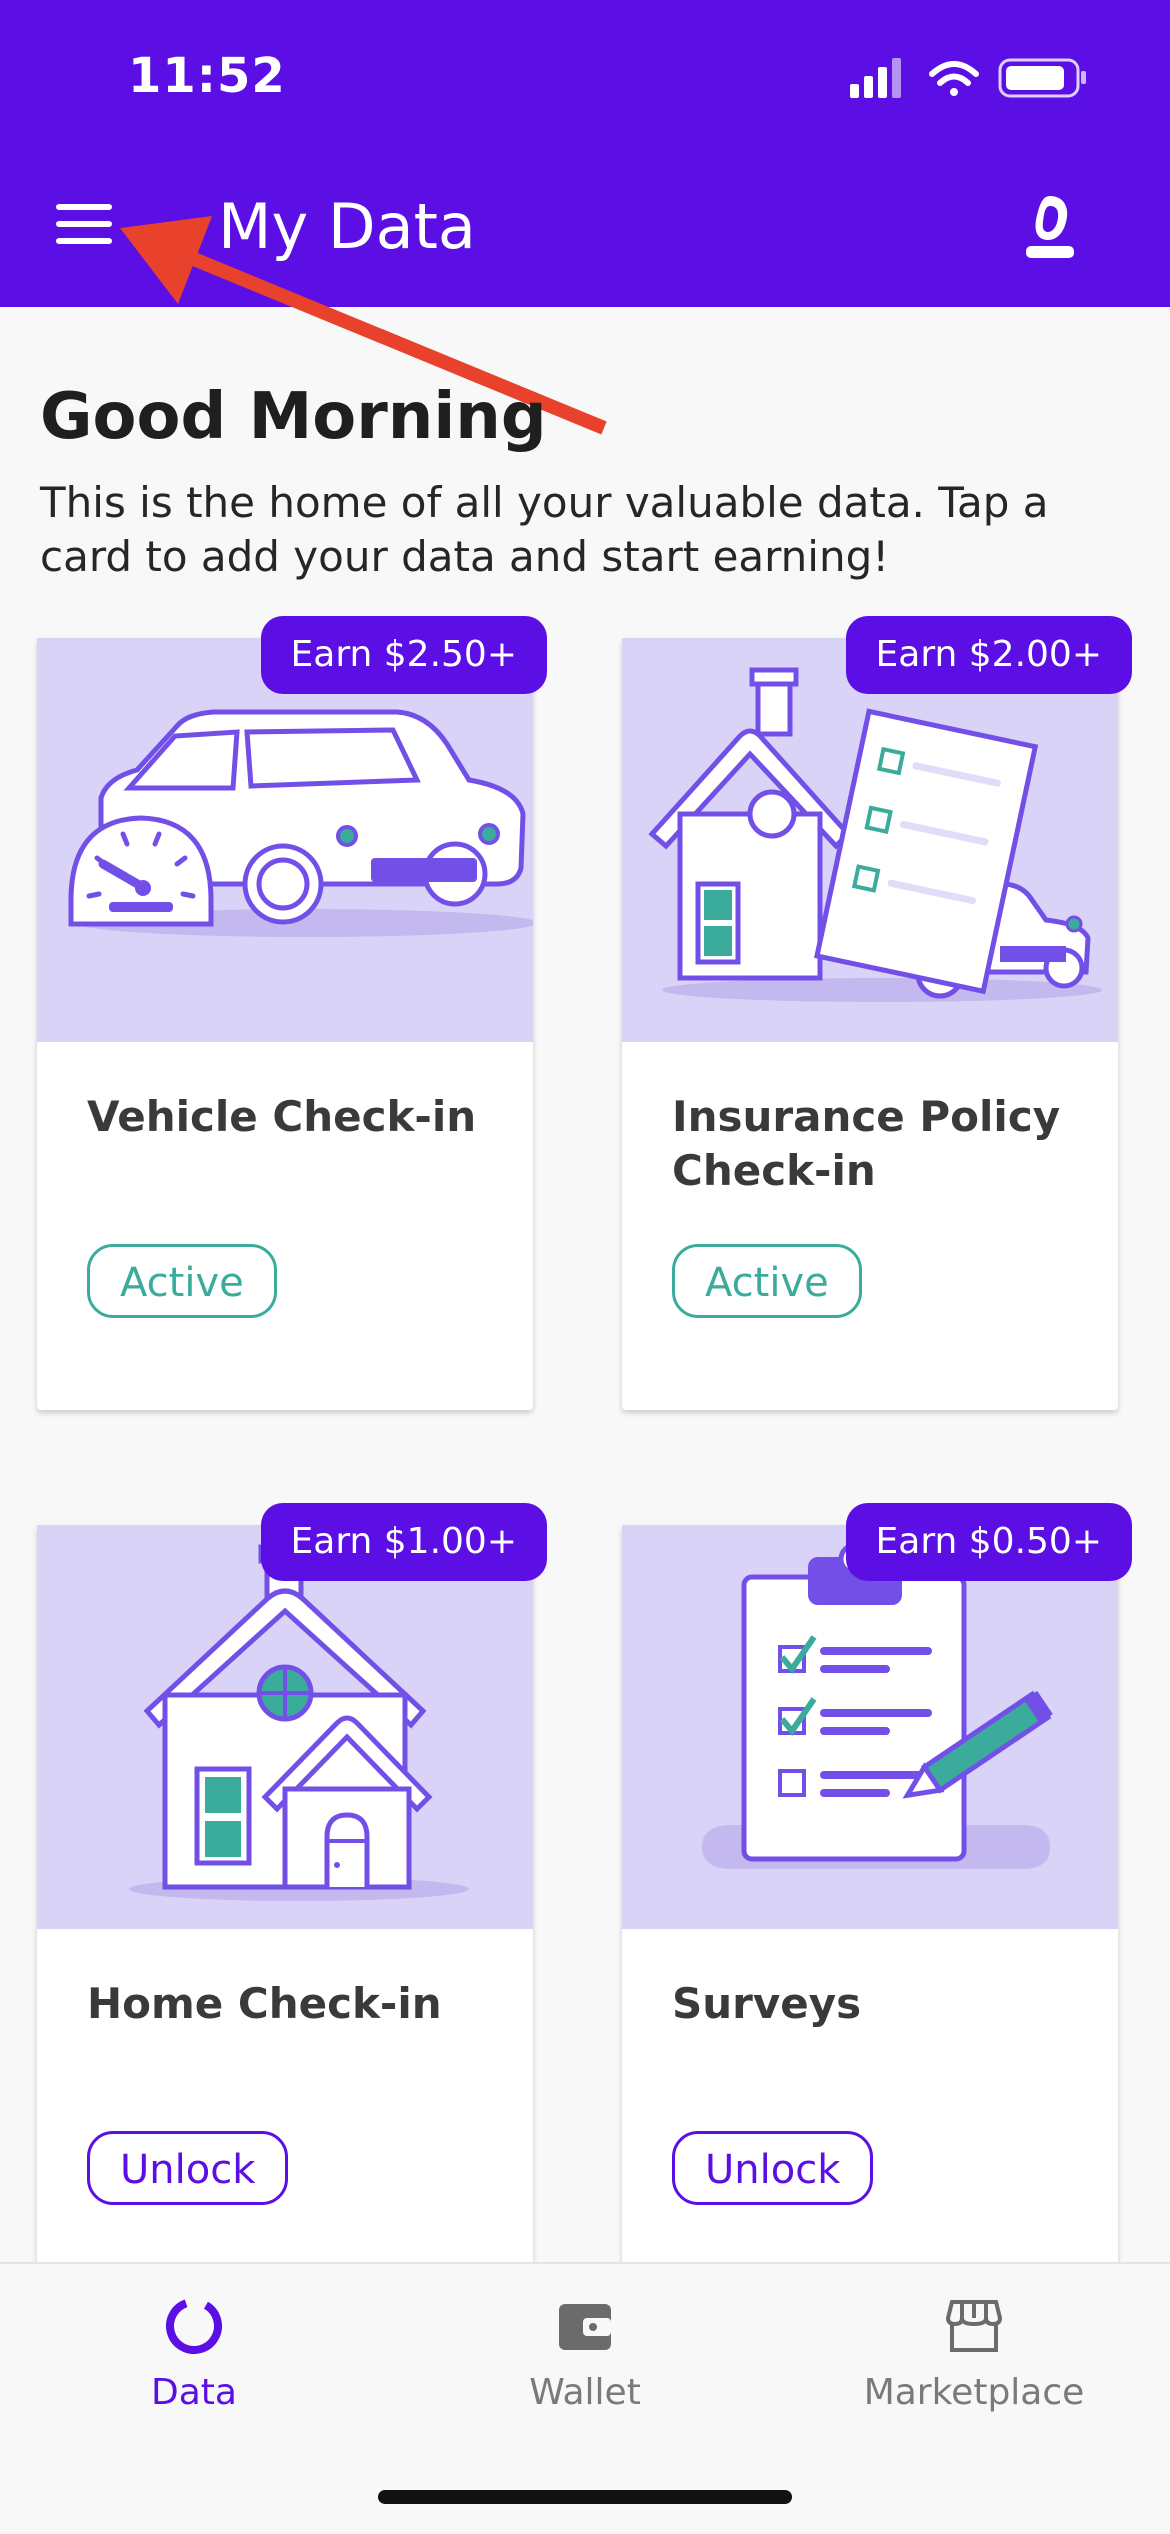 The width and height of the screenshot is (1170, 2534). What do you see at coordinates (282, 1116) in the screenshot?
I see `card-title: Vehicle Check-in` at bounding box center [282, 1116].